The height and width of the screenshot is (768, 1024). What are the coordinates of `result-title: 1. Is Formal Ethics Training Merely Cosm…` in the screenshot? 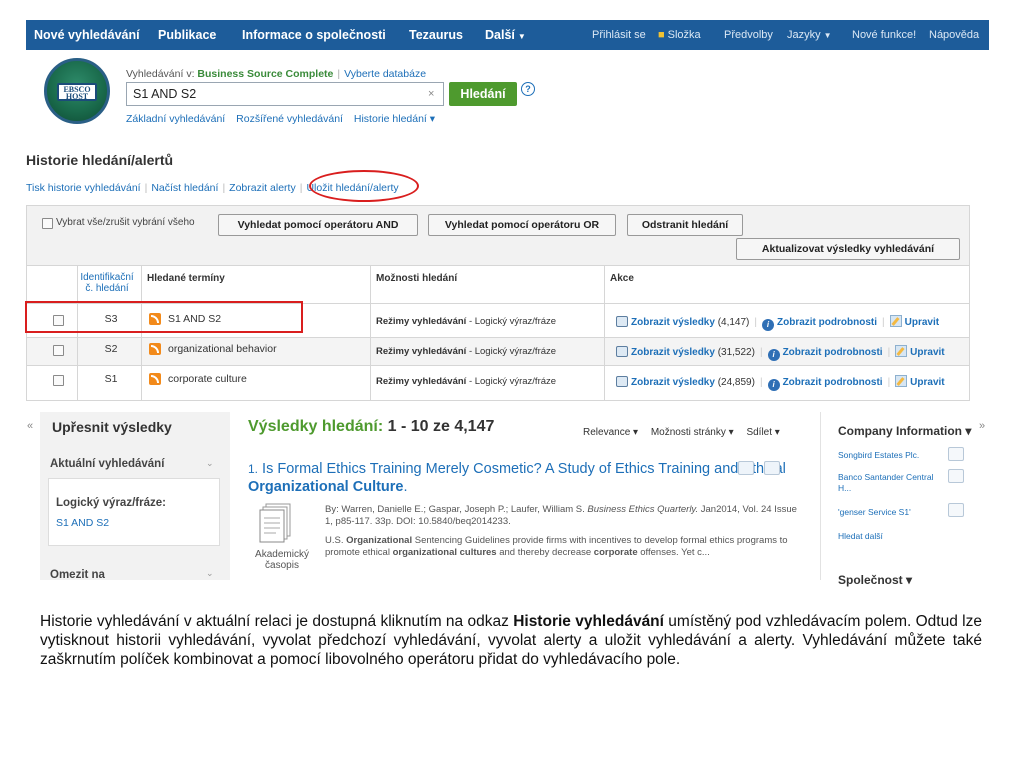 It's located at (528, 478).